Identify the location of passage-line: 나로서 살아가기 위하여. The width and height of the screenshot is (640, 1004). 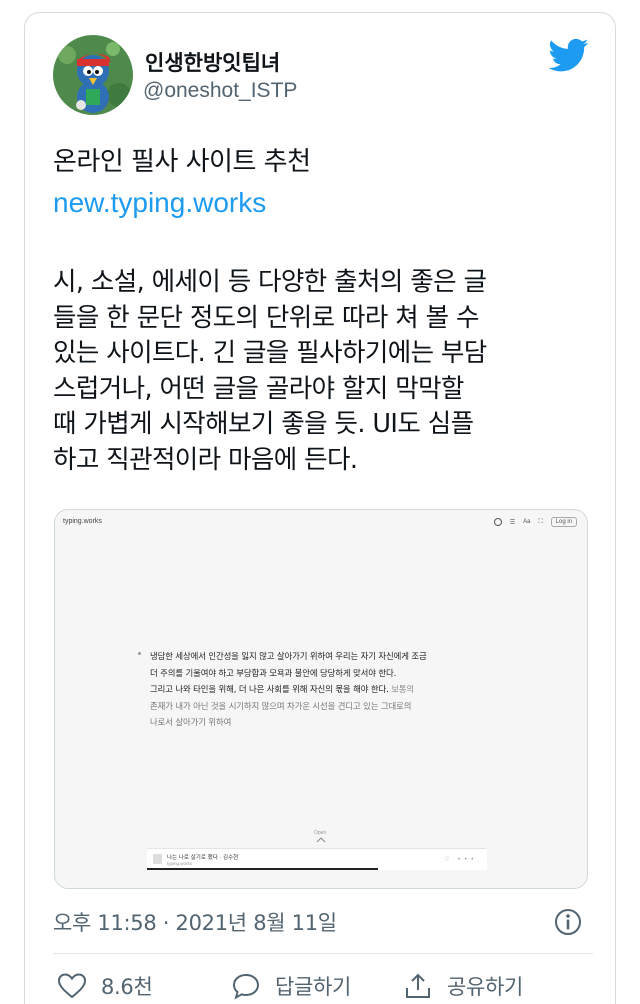
(191, 722).